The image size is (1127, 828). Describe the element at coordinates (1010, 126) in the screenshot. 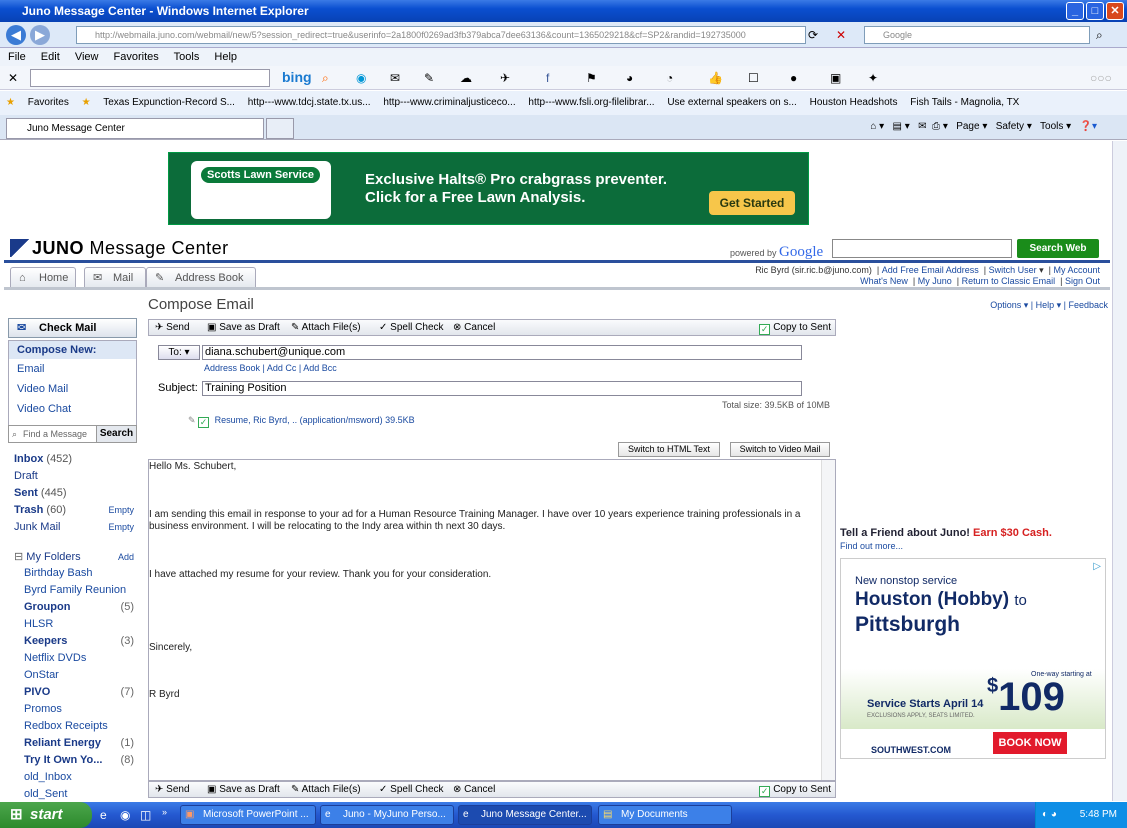

I see `safety-menu: Safety` at that location.